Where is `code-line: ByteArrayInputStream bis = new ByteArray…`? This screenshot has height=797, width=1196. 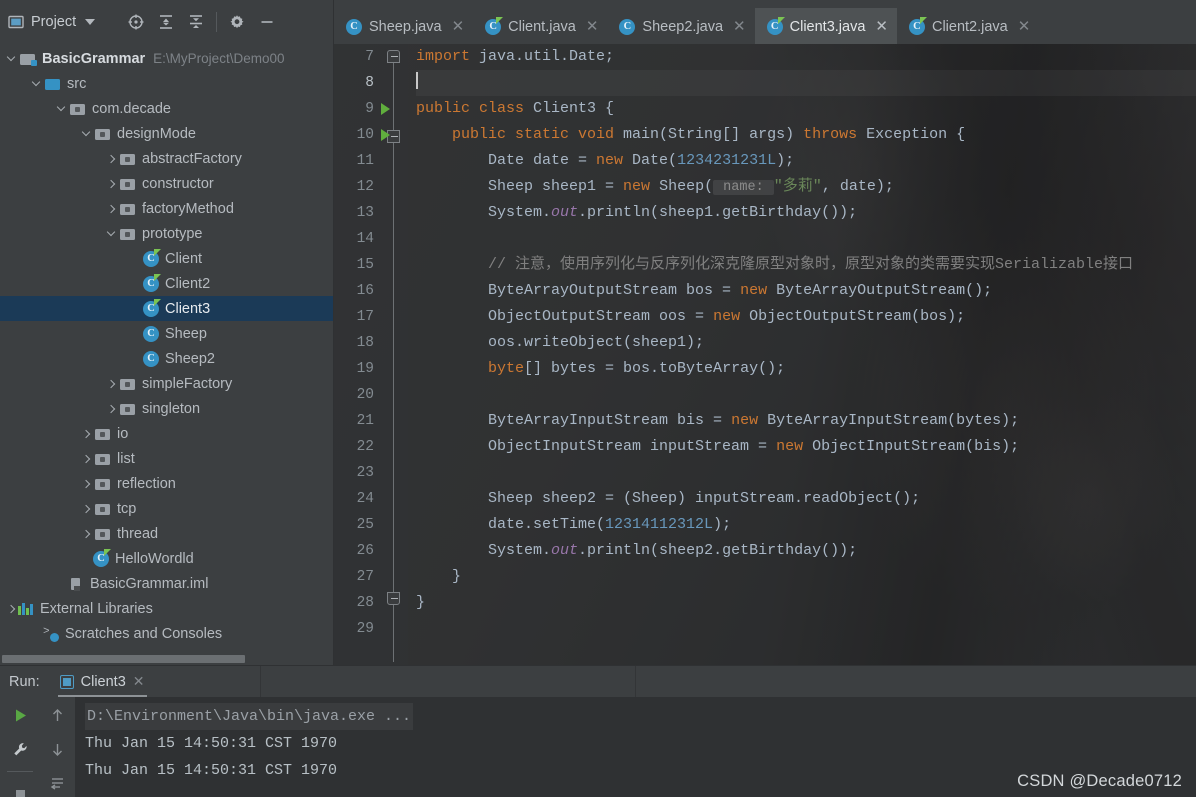
code-line: ByteArrayInputStream bis = new ByteArray… is located at coordinates (806, 421).